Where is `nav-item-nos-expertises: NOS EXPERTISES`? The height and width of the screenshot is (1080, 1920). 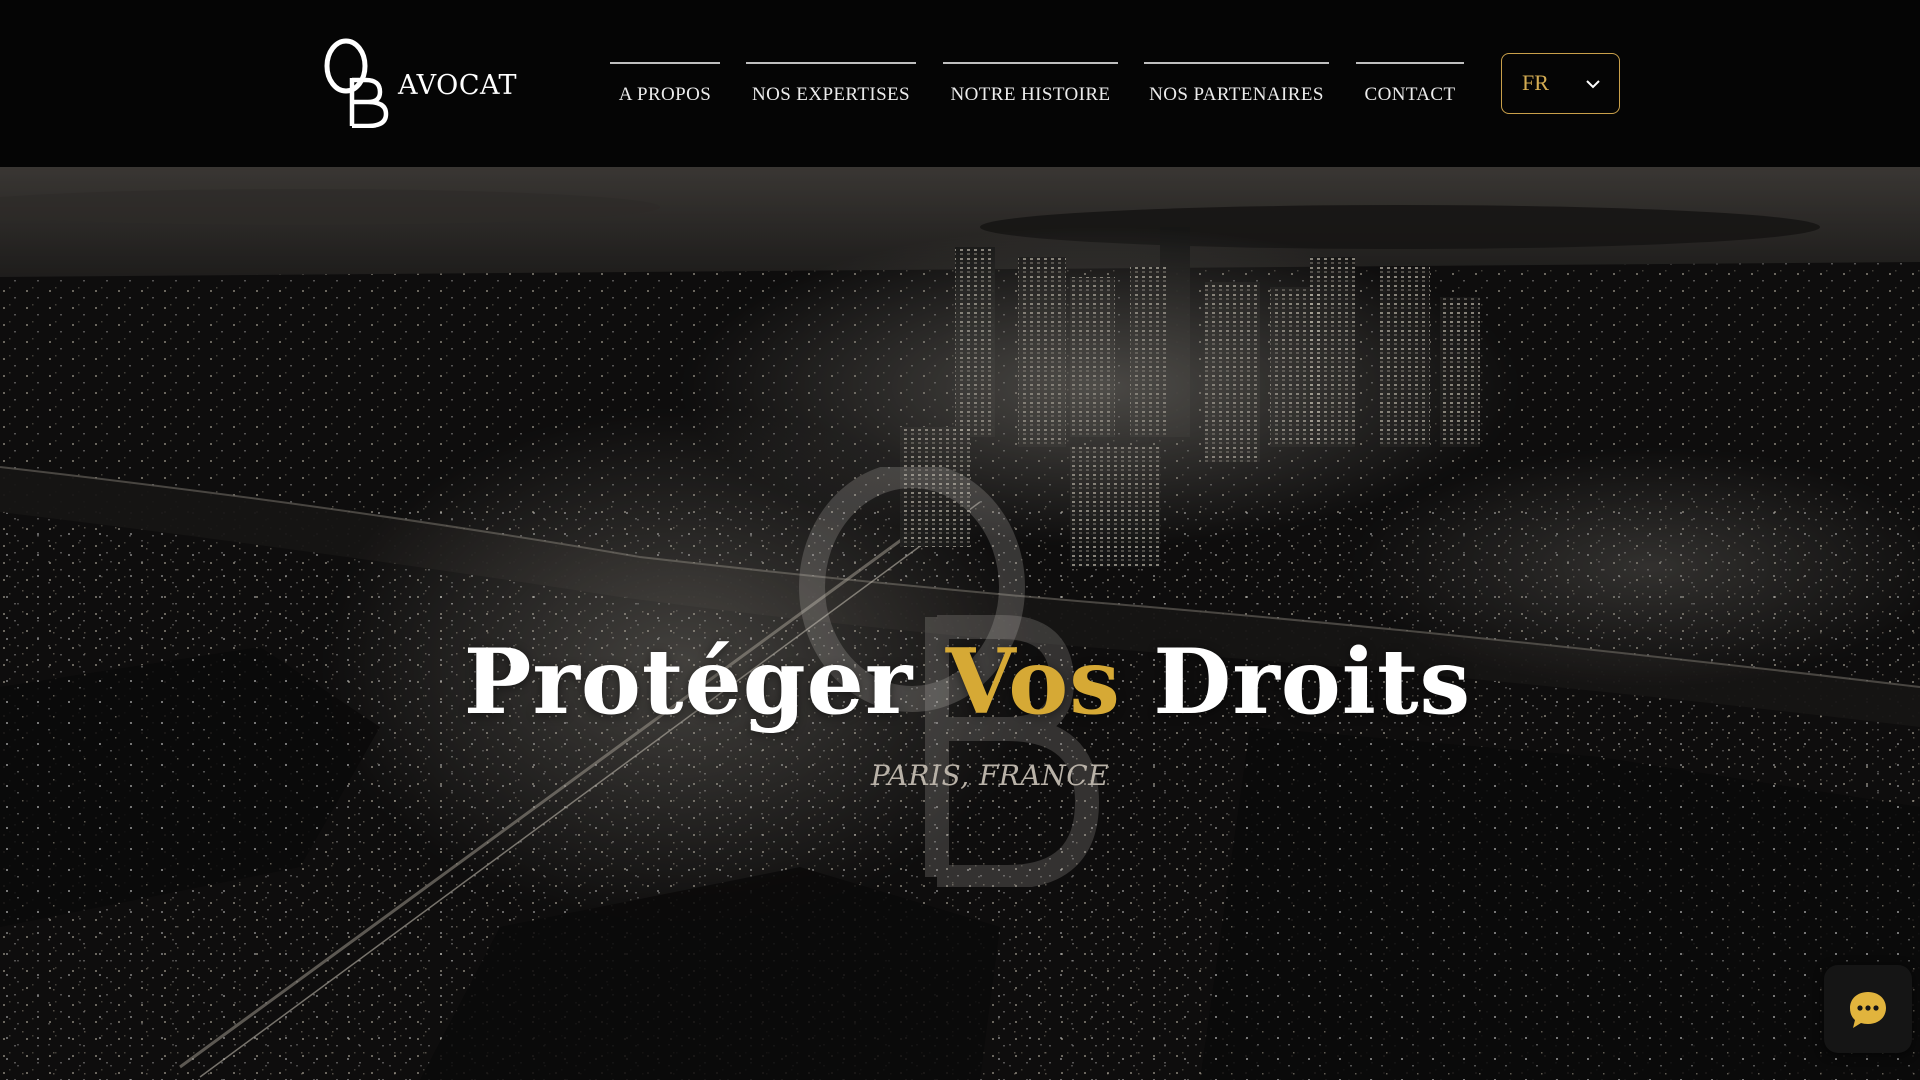 nav-item-nos-expertises: NOS EXPERTISES is located at coordinates (831, 89).